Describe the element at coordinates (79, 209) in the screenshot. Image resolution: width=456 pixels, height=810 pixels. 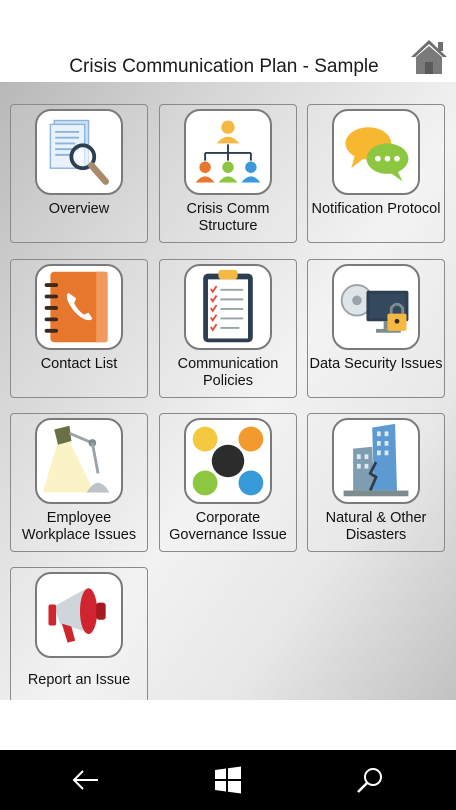
I see `tile-label: Overview` at that location.